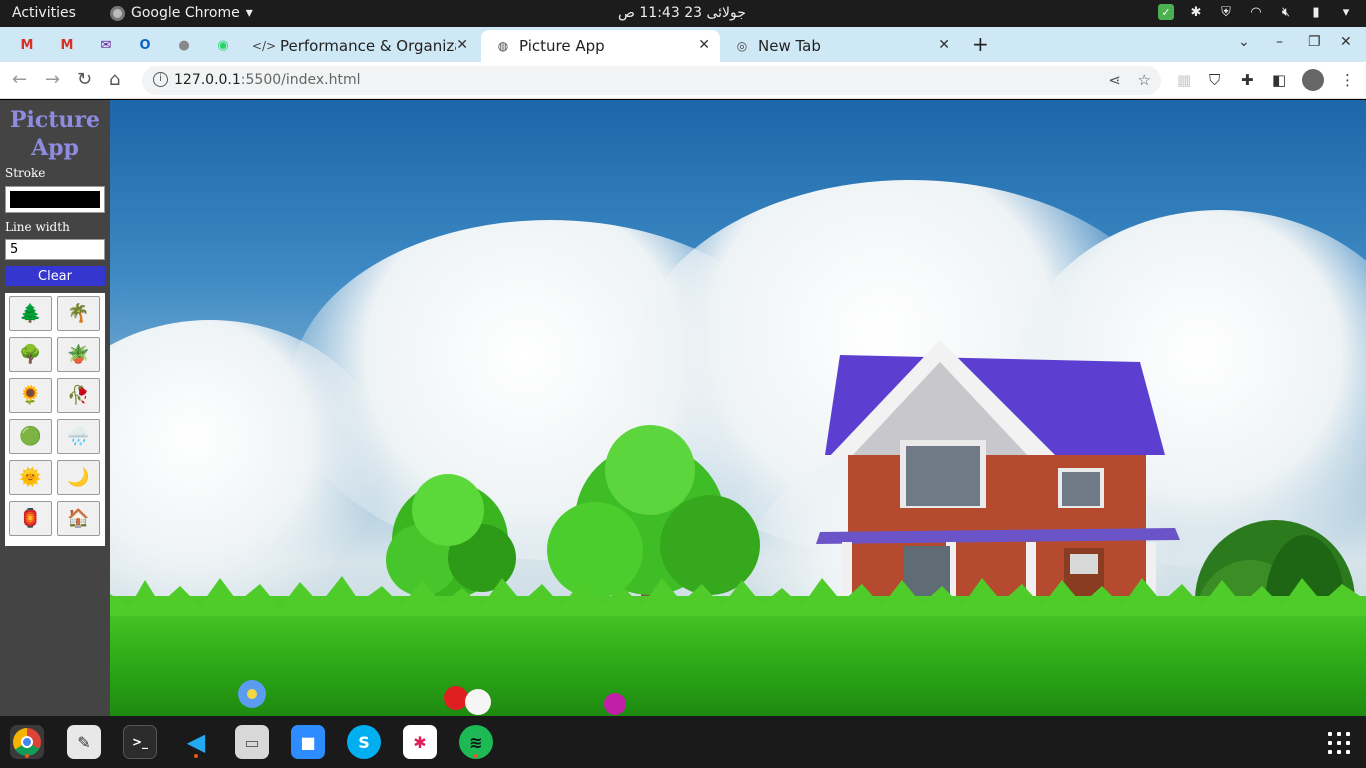  What do you see at coordinates (55, 134) in the screenshot?
I see `page-title: Picture App` at bounding box center [55, 134].